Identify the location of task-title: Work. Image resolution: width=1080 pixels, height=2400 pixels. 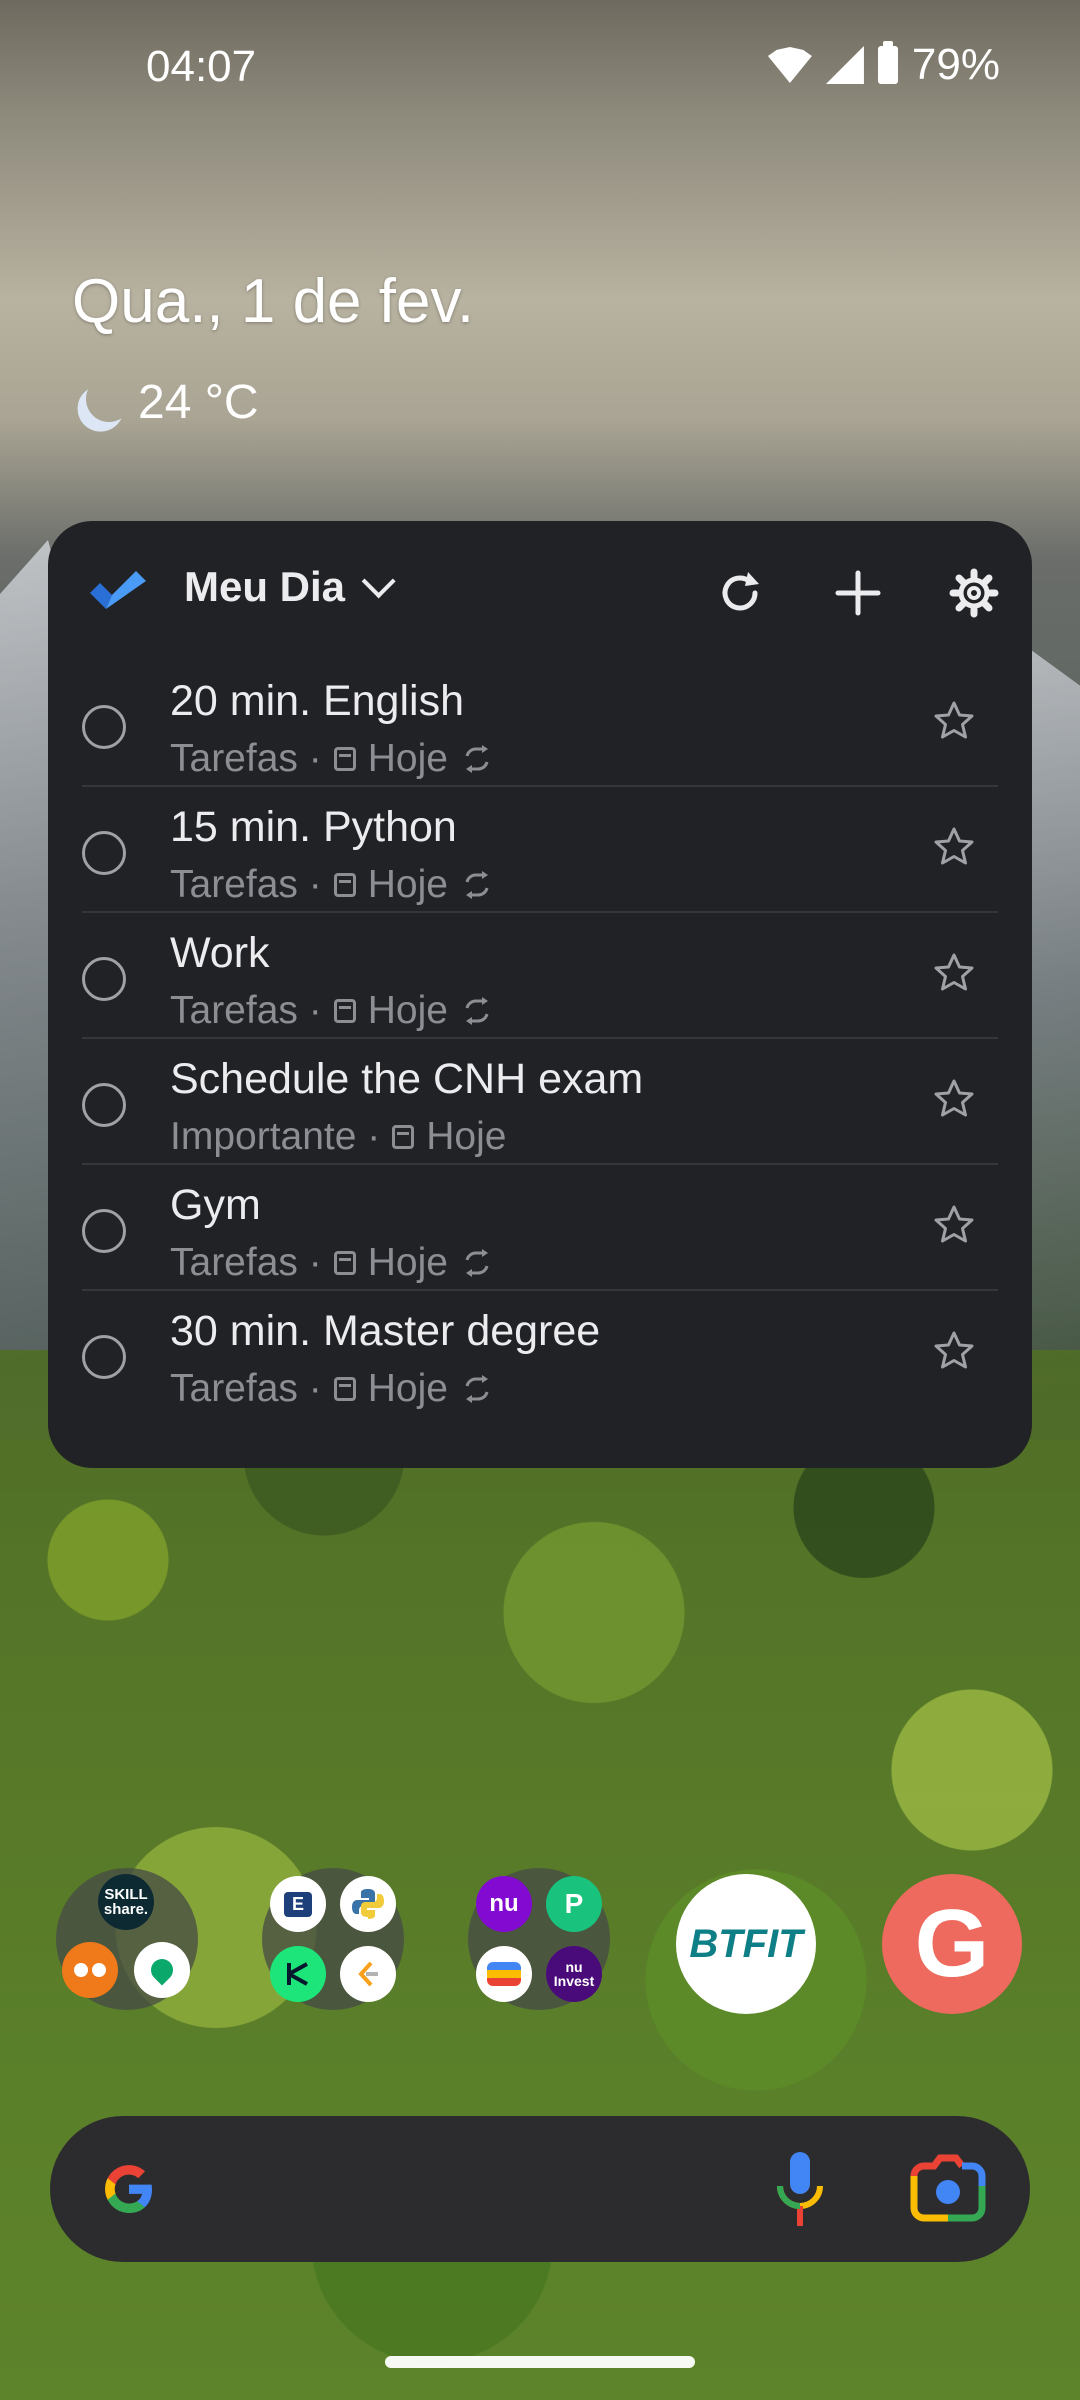
(220, 953).